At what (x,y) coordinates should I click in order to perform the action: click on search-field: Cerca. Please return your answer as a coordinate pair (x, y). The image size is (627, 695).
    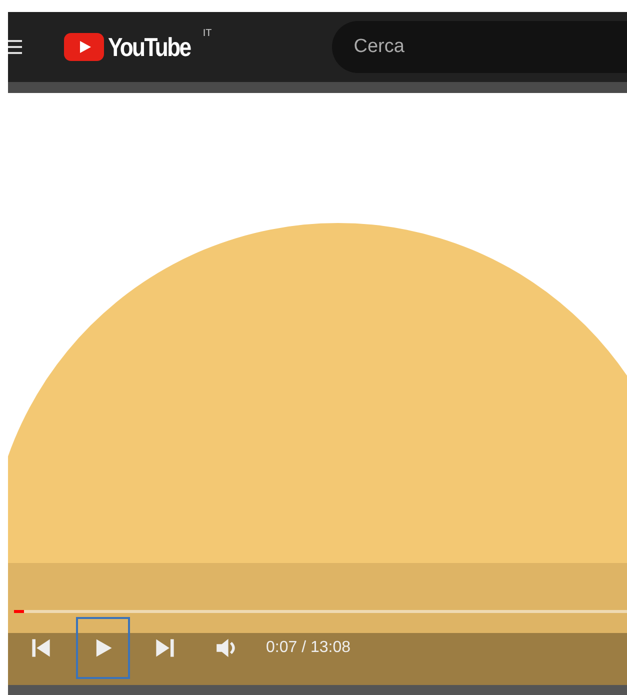
    Looking at the image, I should click on (479, 47).